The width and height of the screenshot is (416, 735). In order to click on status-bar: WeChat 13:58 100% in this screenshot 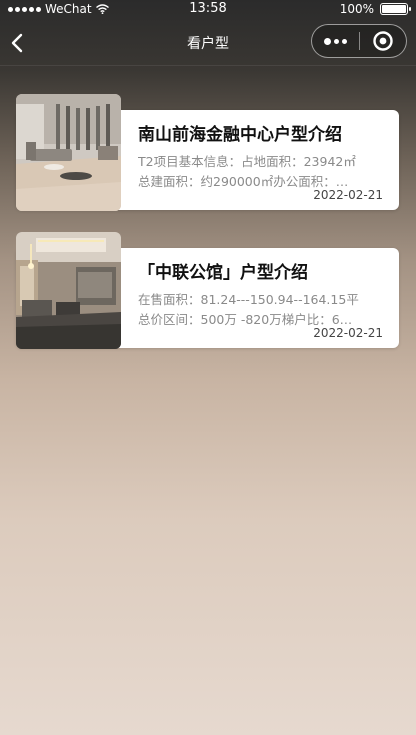, I will do `click(208, 9)`.